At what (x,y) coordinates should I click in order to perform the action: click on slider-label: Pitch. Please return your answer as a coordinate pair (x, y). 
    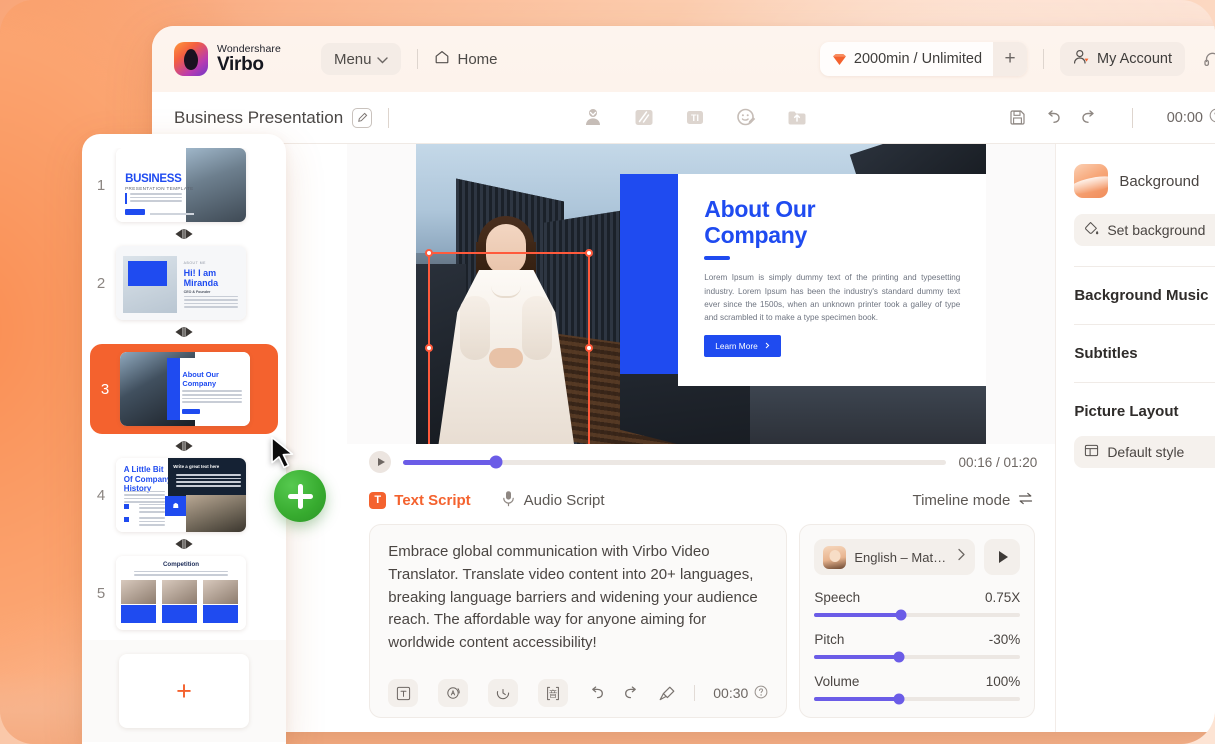
    Looking at the image, I should click on (829, 639).